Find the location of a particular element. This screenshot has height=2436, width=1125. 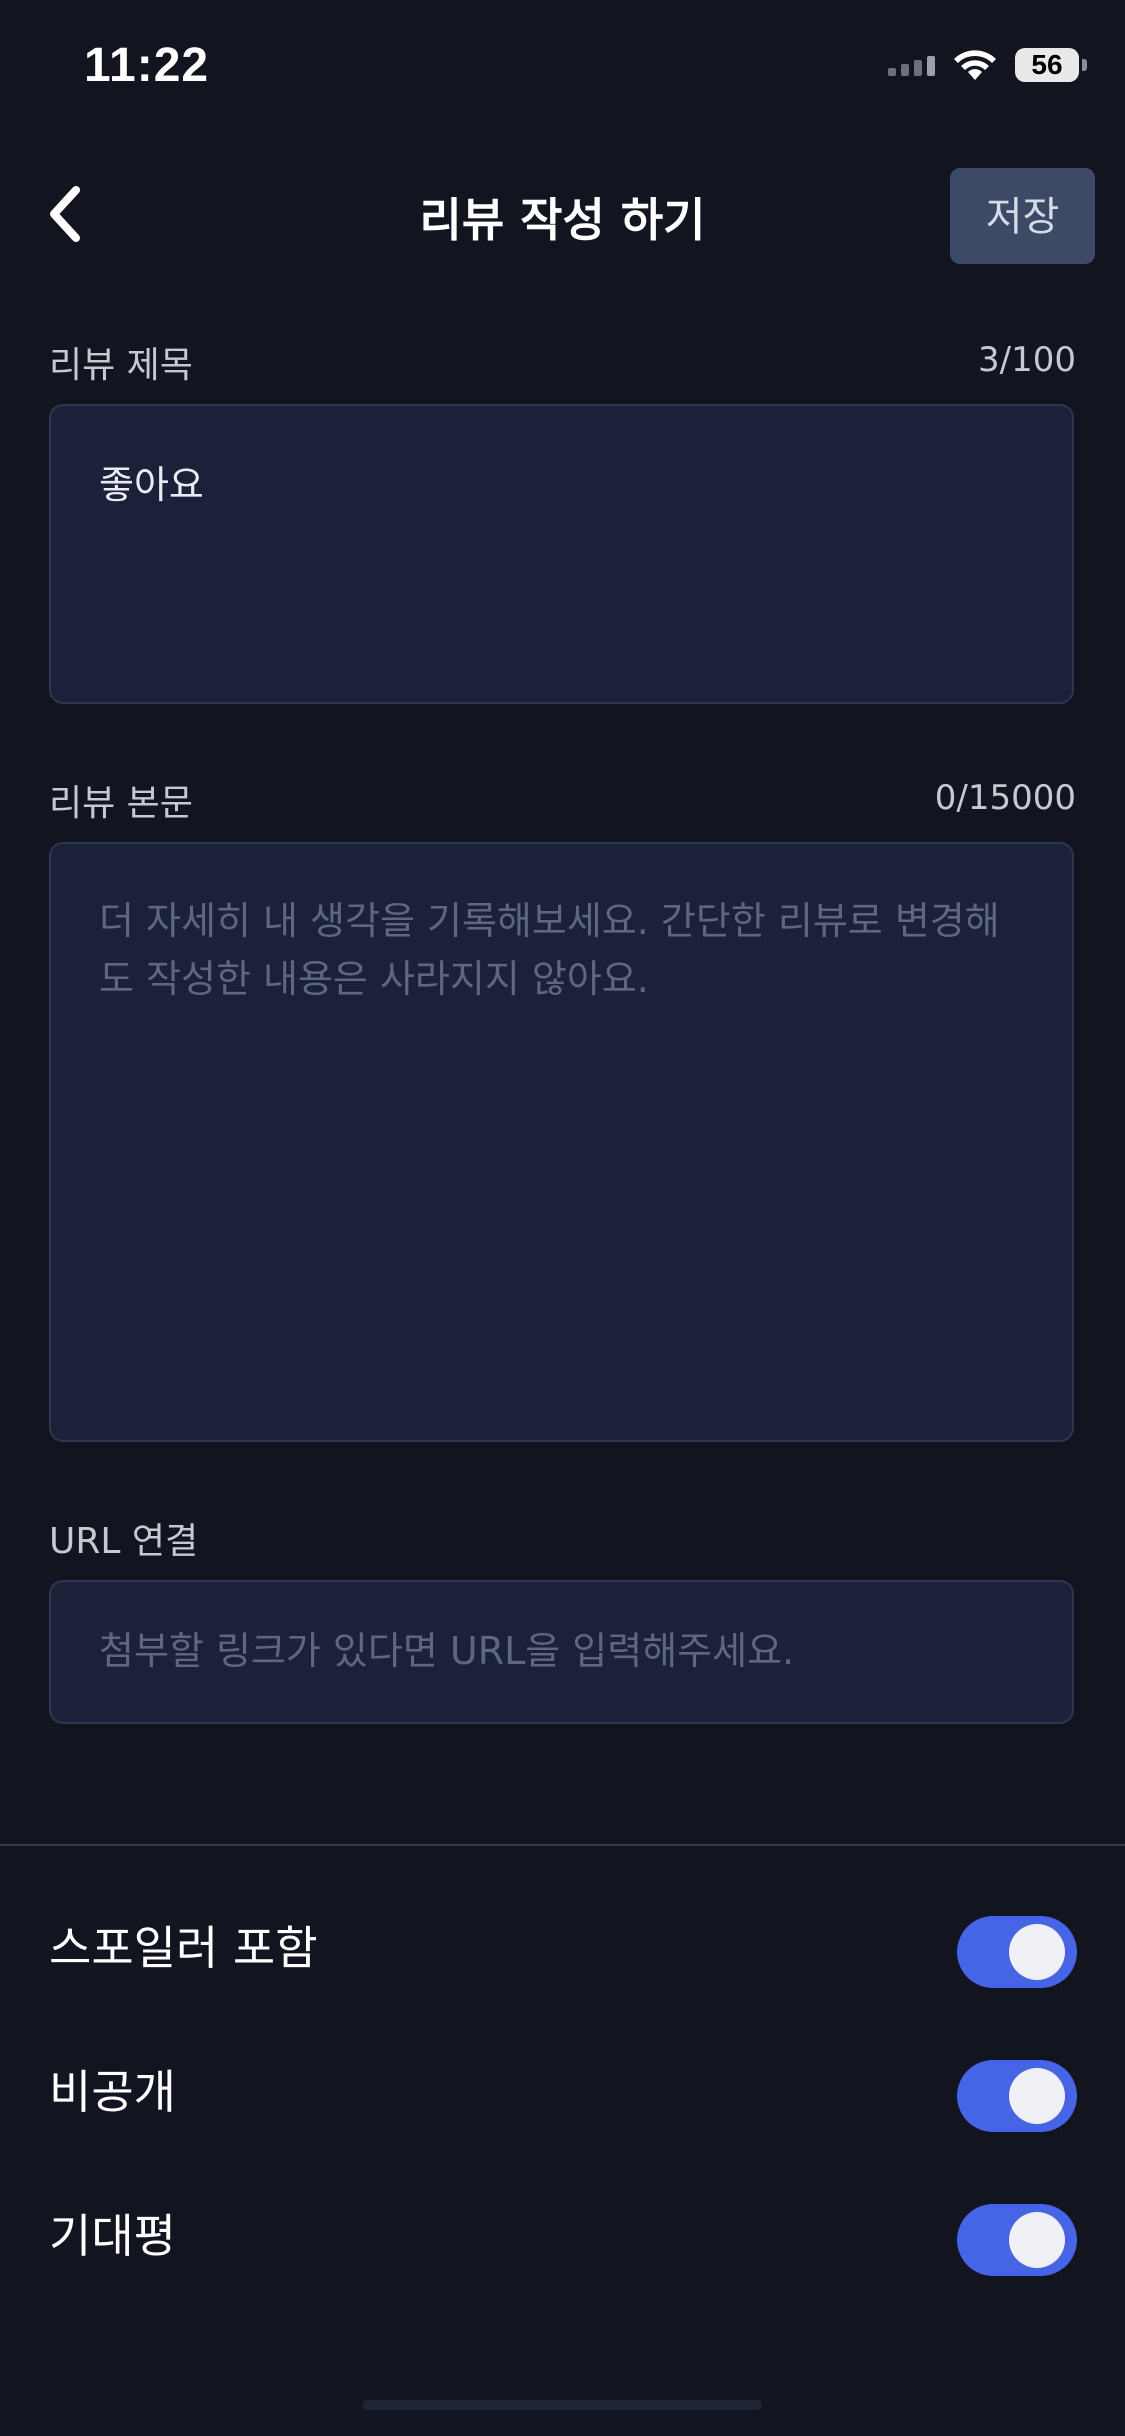

wifi-icon is located at coordinates (975, 65).